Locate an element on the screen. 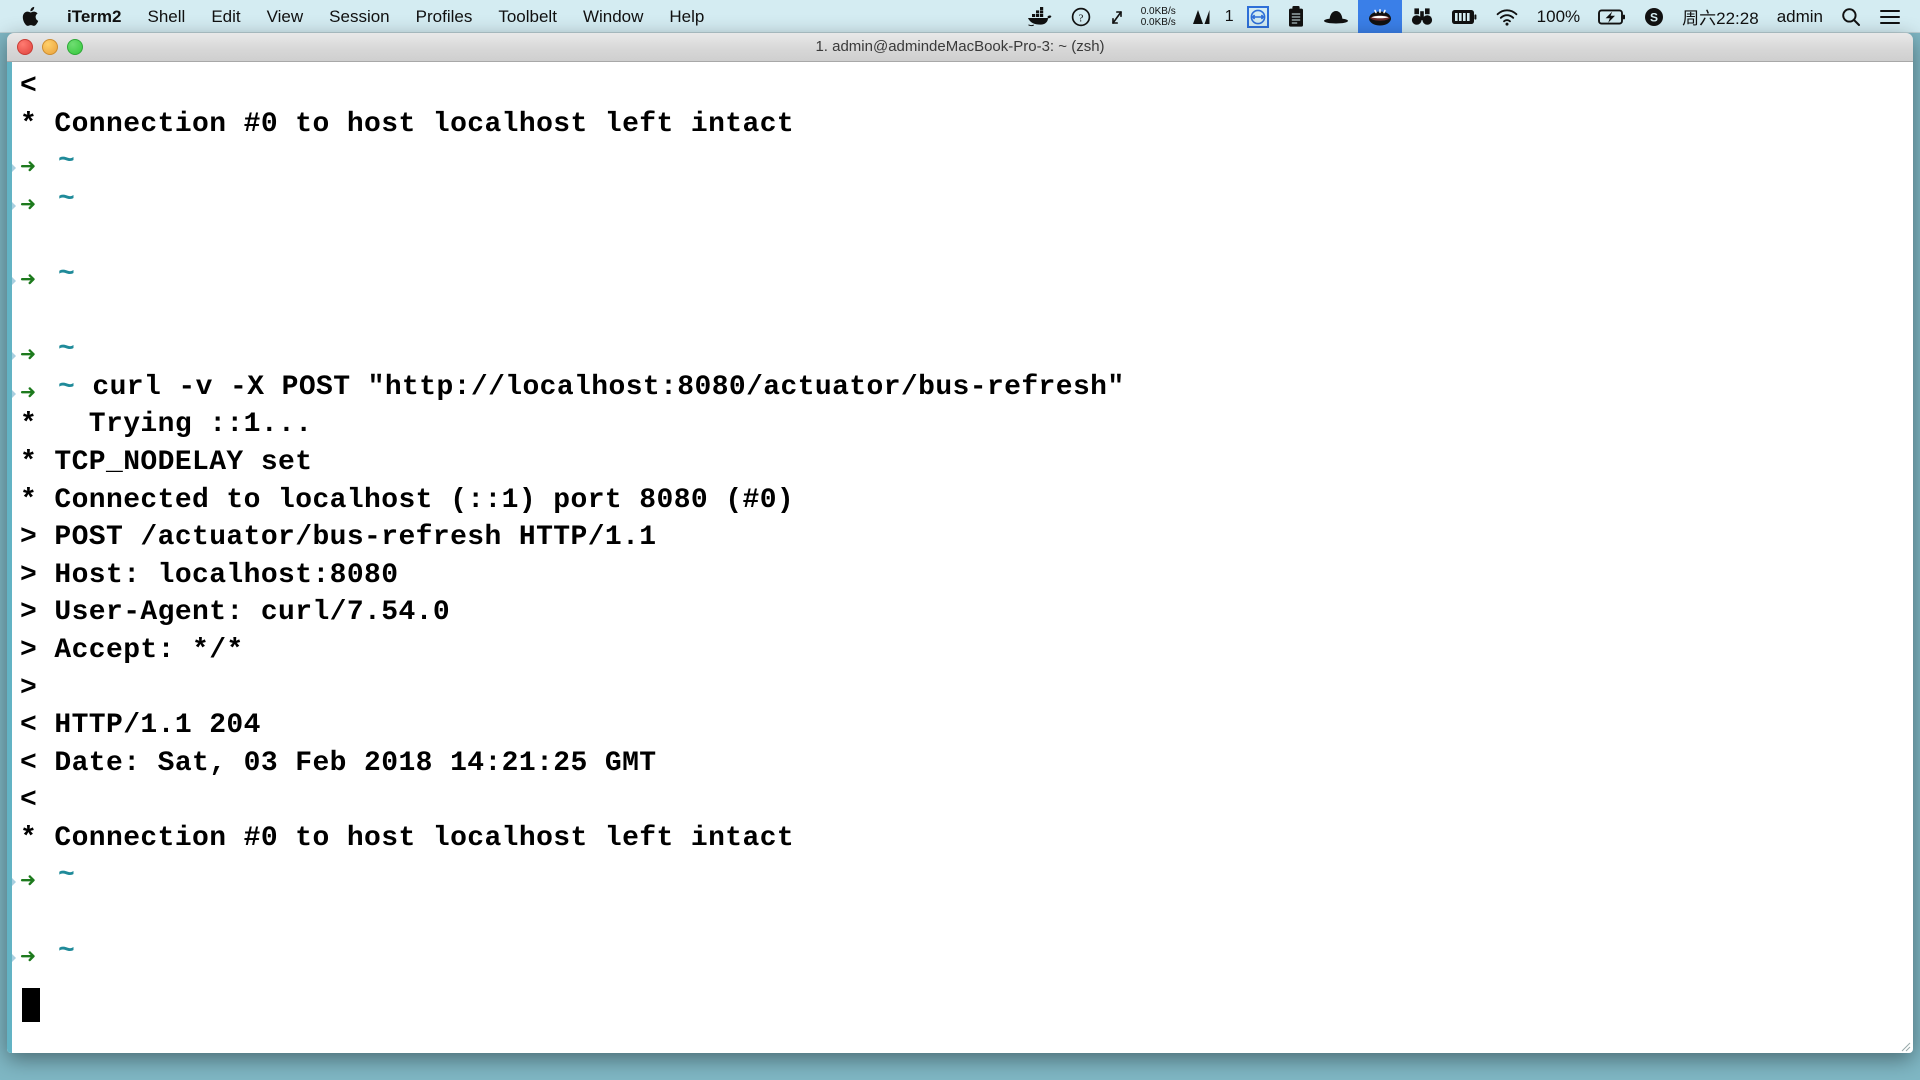 This screenshot has height=1080, width=1920. binoculars-icon is located at coordinates (1422, 16).